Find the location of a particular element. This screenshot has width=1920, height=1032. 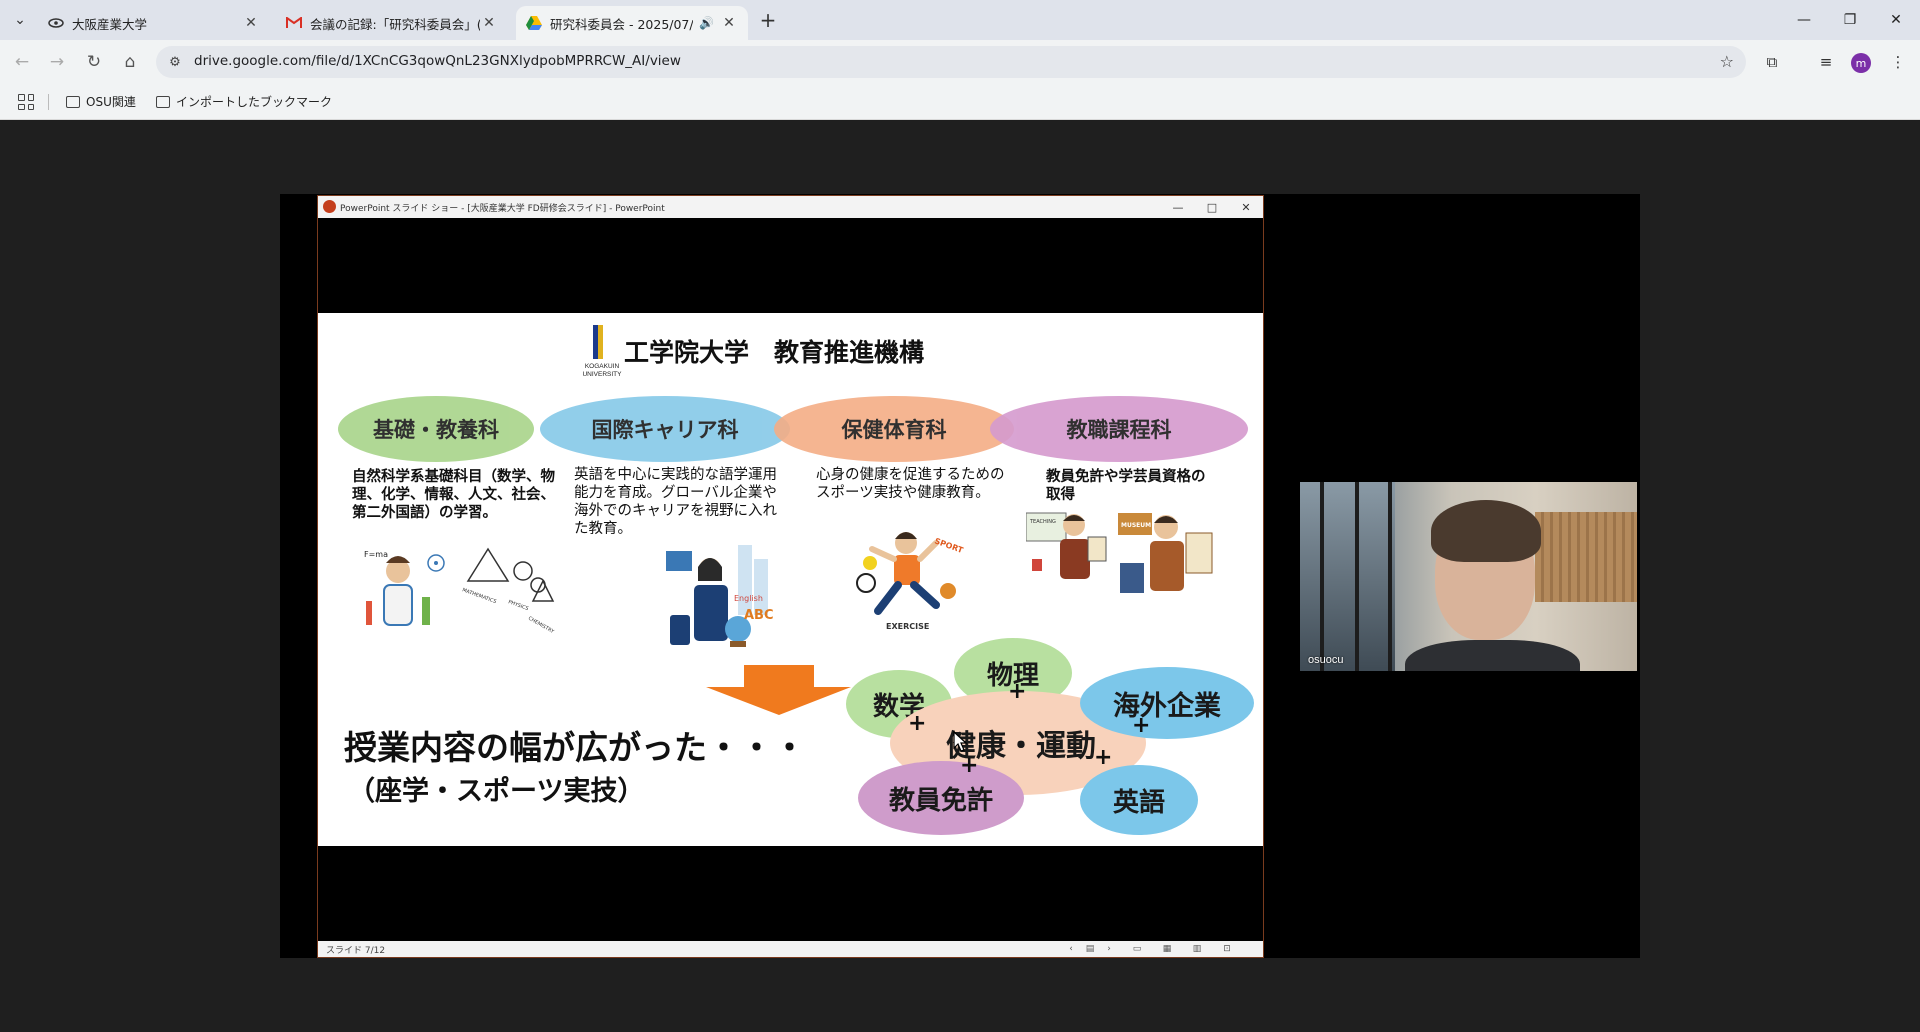

prev-slide-icon: ‹ is located at coordinates (1071, 949).